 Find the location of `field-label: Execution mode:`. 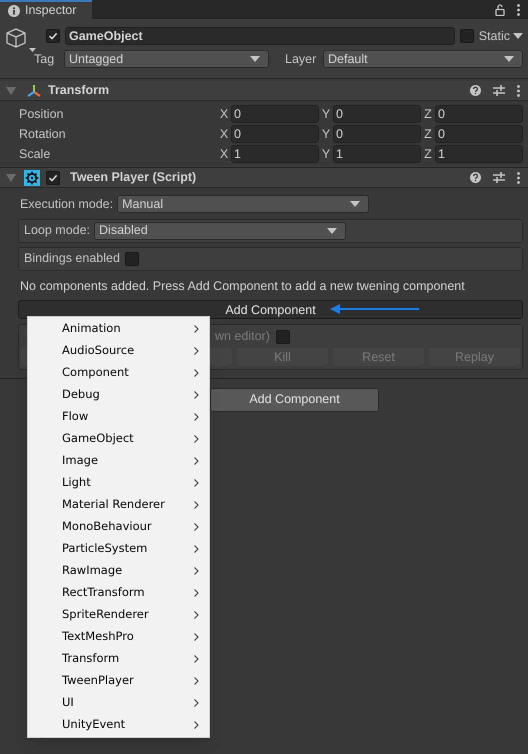

field-label: Execution mode: is located at coordinates (67, 204).